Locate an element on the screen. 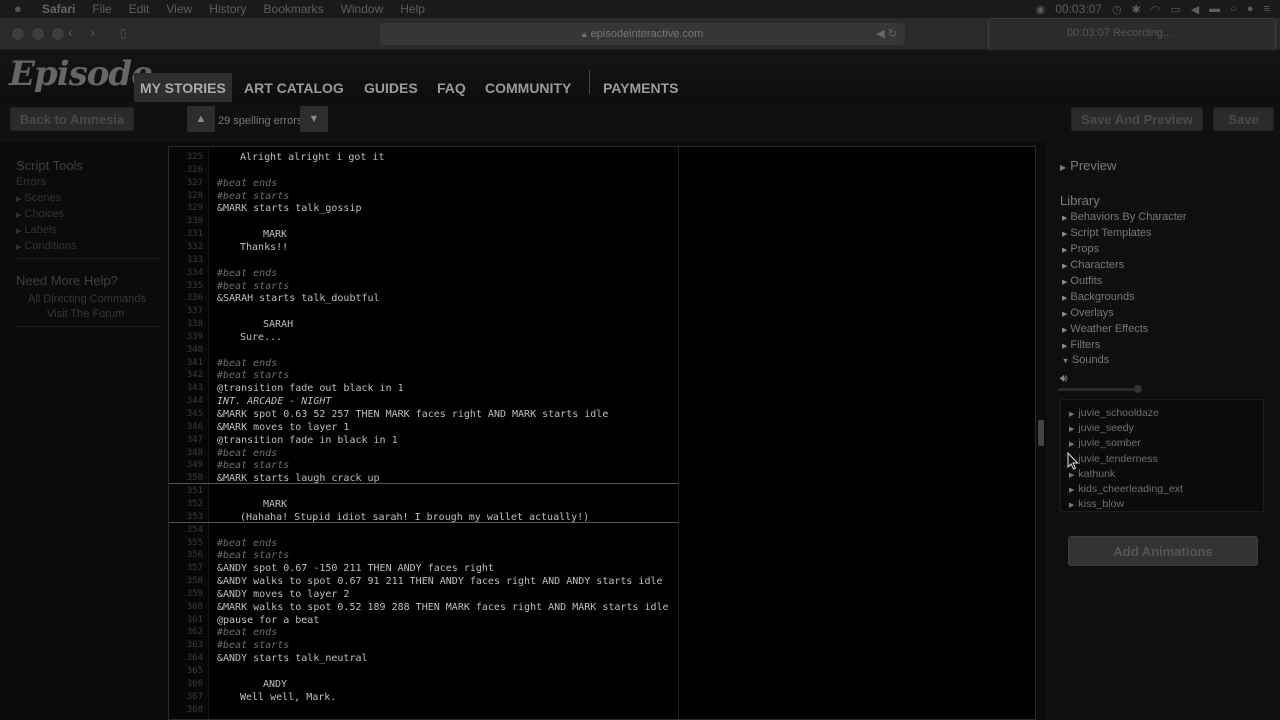 Image resolution: width=1280 pixels, height=720 pixels. add-animations-button: Add Animations is located at coordinates (1163, 551).